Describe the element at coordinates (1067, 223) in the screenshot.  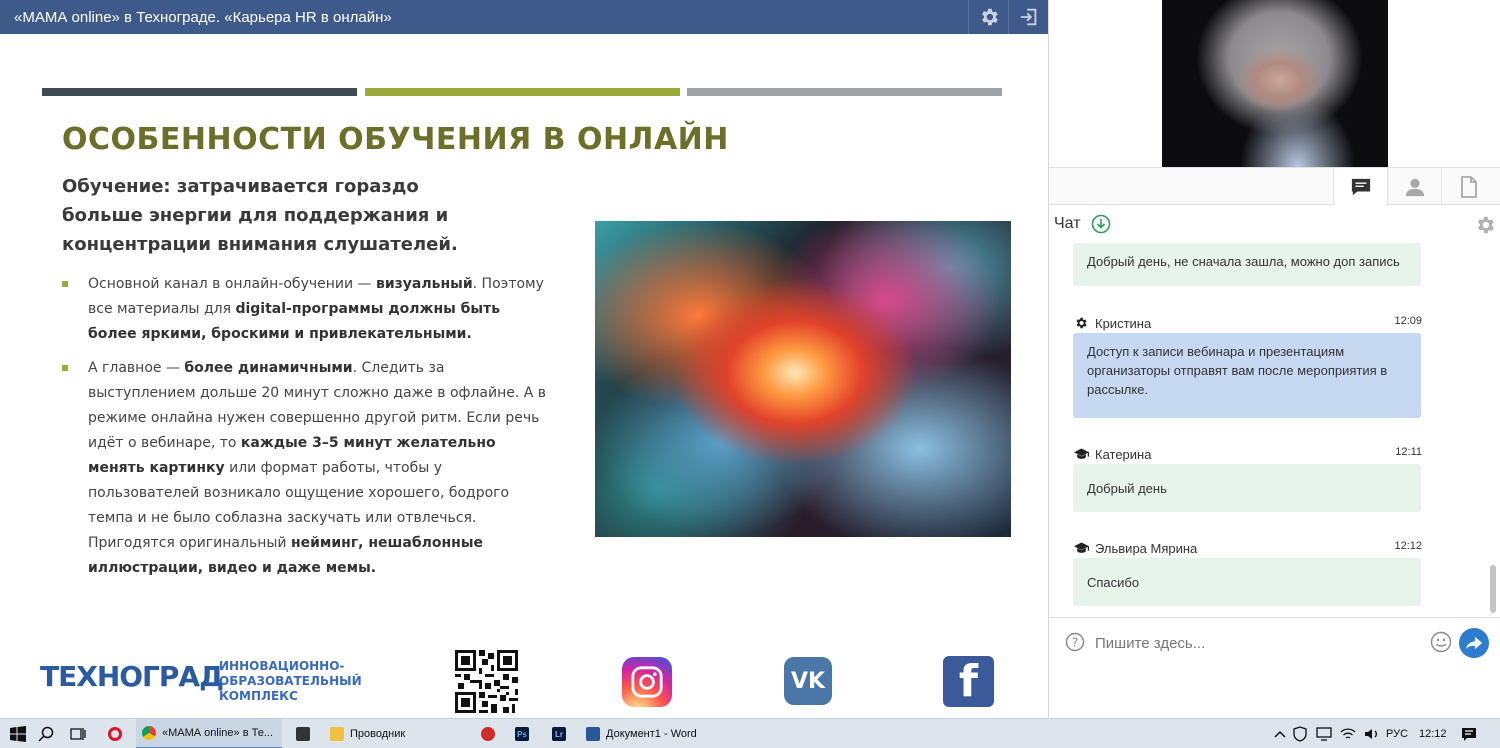
I see `chat-title: Чат` at that location.